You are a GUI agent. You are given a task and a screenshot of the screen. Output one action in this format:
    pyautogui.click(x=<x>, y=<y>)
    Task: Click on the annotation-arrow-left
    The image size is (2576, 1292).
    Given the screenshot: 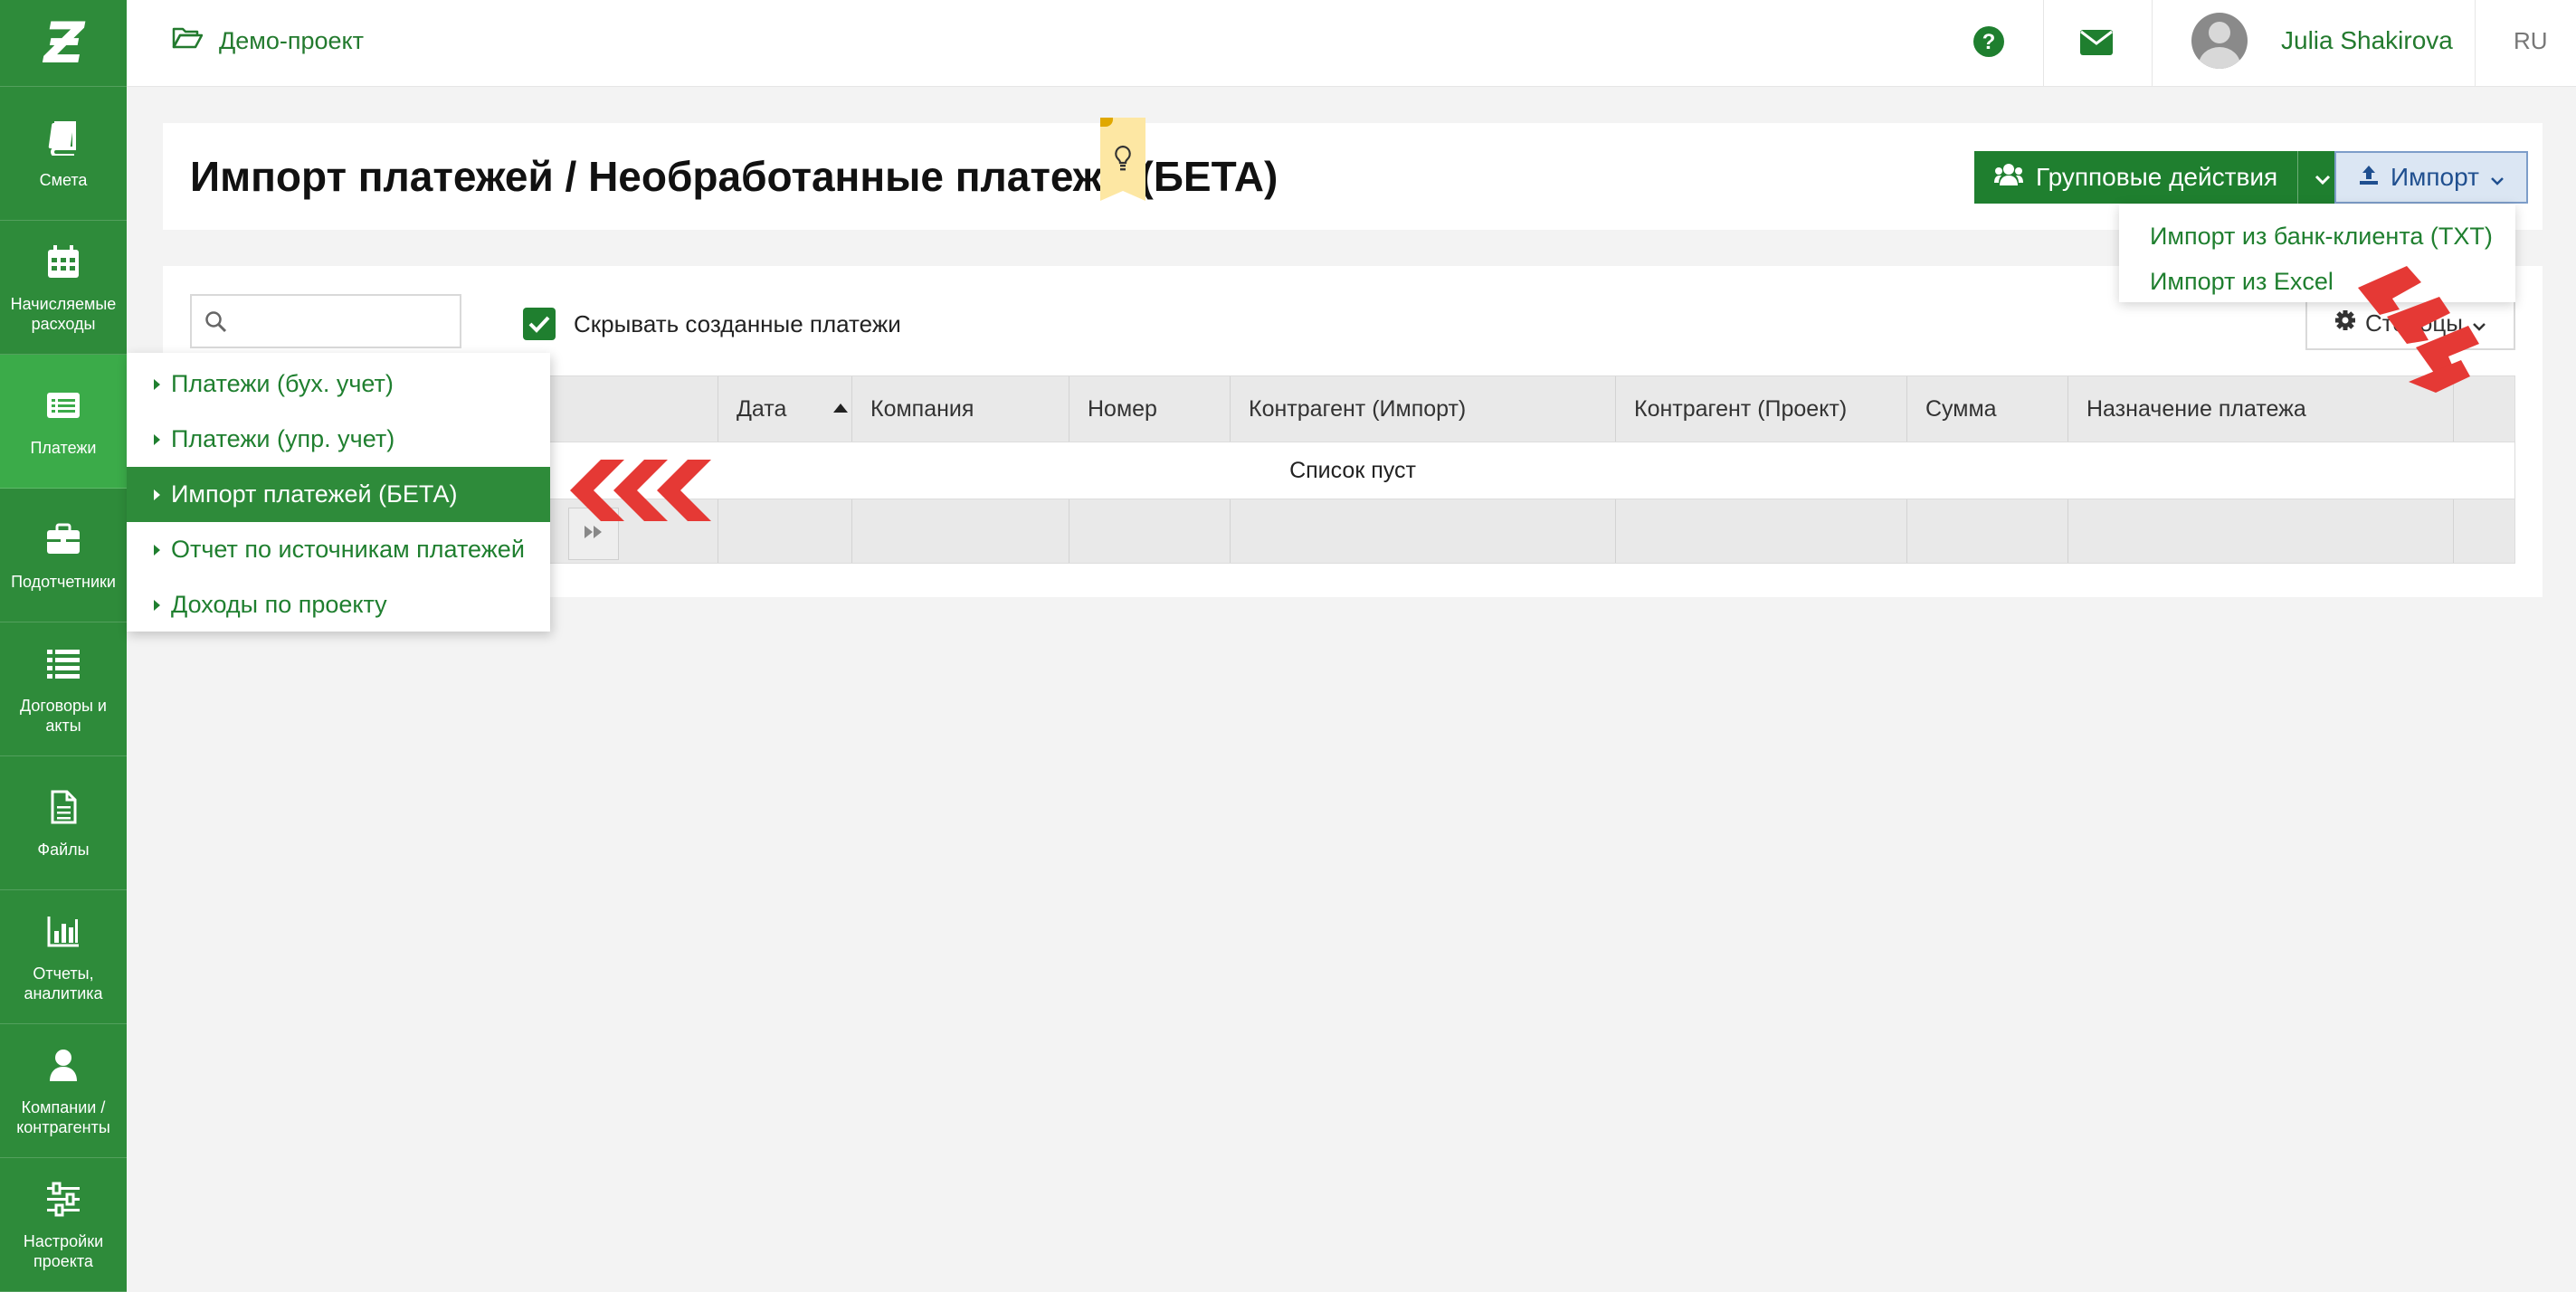 What is the action you would take?
    pyautogui.click(x=640, y=490)
    